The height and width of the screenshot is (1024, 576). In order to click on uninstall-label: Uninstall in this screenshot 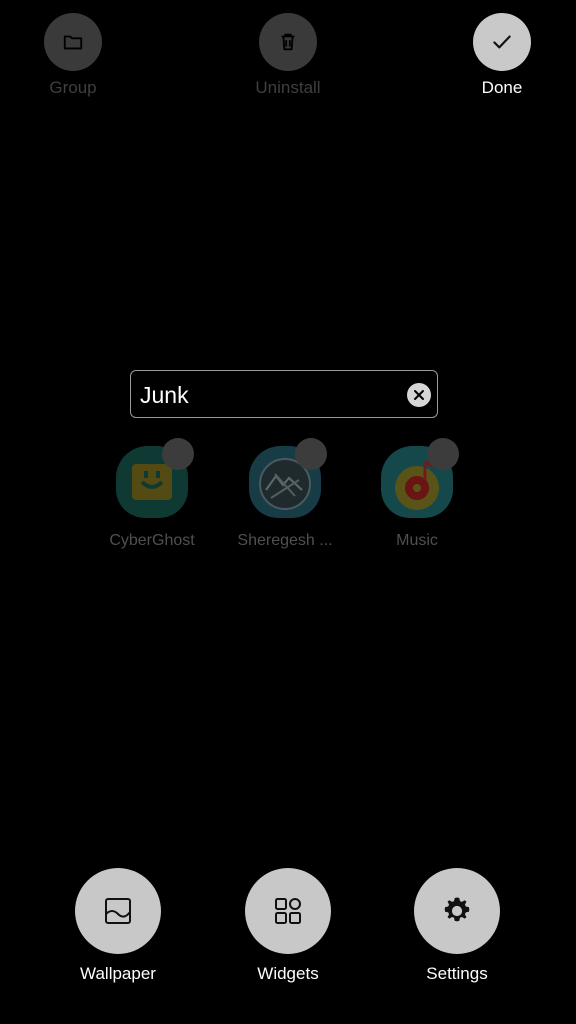, I will do `click(288, 87)`.